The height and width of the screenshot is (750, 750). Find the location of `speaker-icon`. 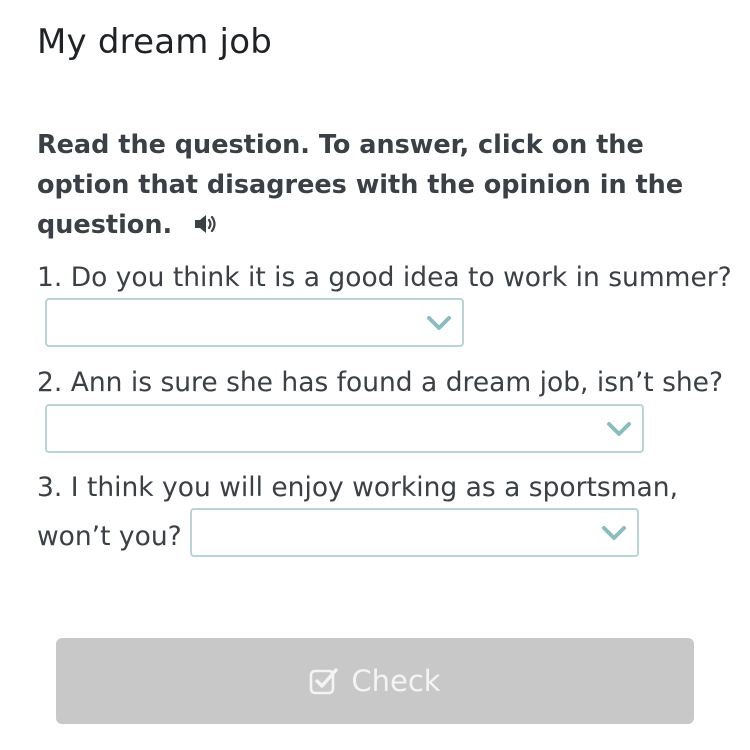

speaker-icon is located at coordinates (207, 224).